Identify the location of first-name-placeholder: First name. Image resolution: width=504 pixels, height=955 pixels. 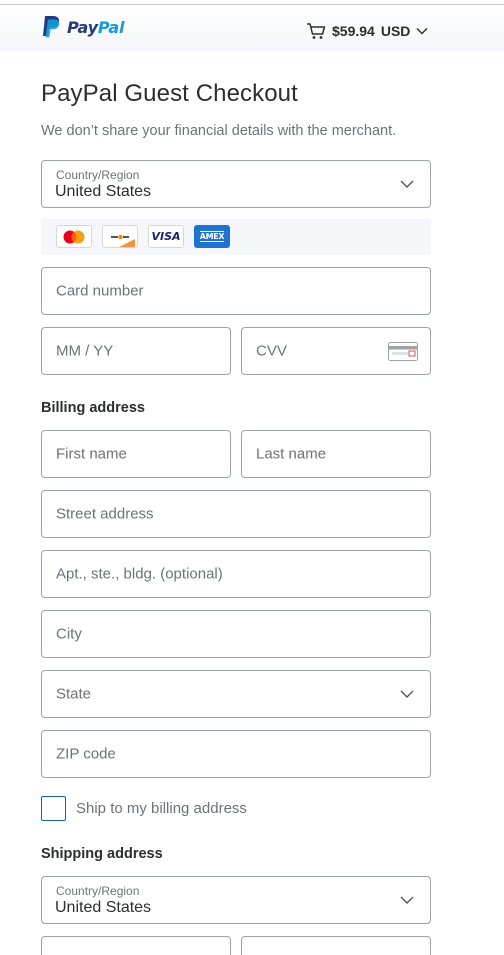
(91, 454).